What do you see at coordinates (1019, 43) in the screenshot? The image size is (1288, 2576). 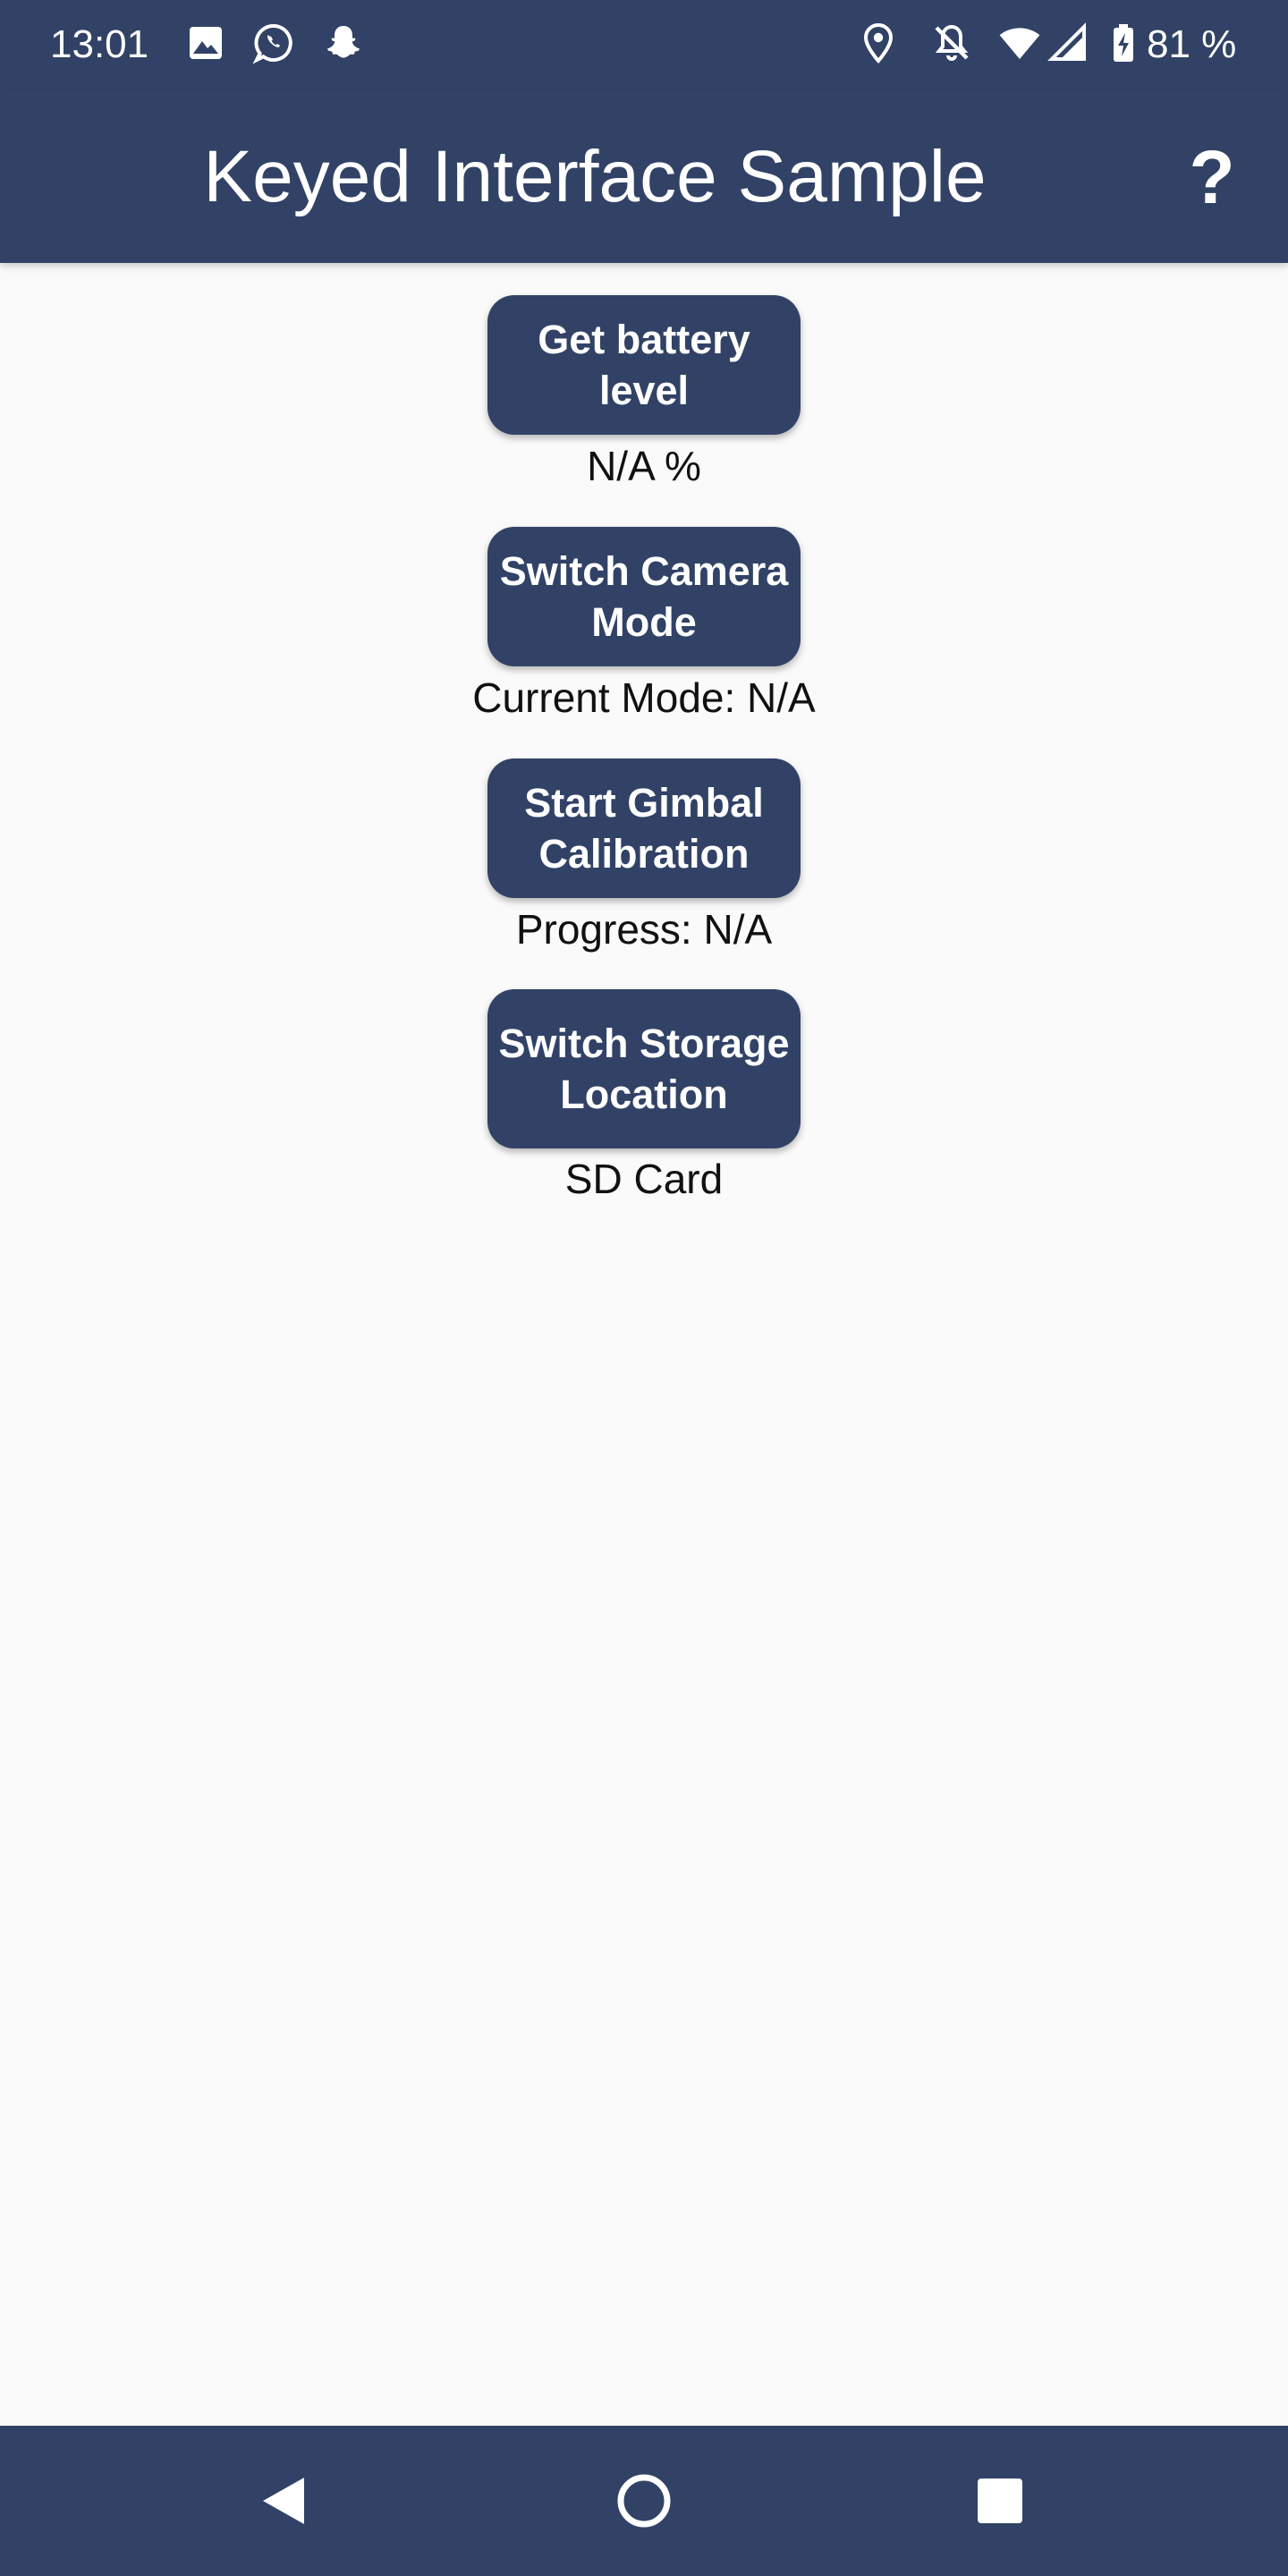 I see `wifi-icon` at bounding box center [1019, 43].